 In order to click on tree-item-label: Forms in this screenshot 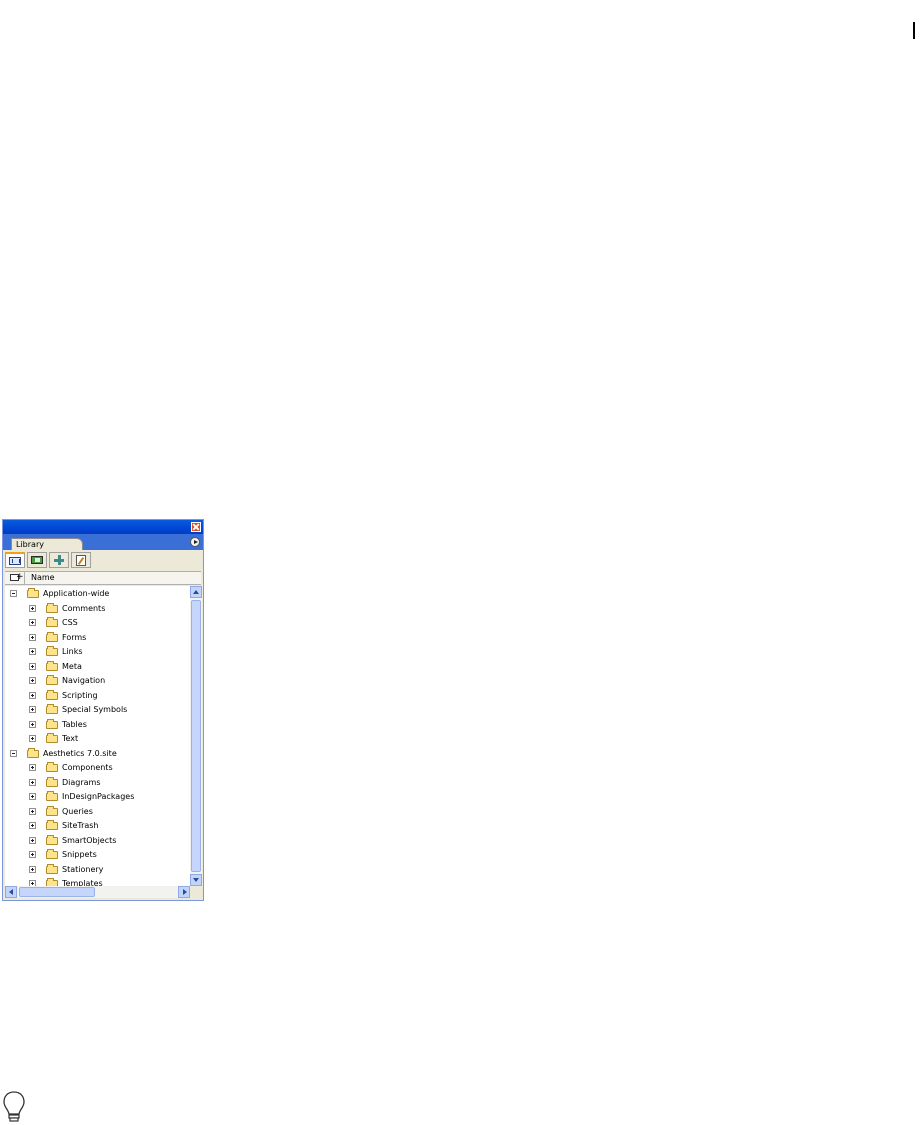, I will do `click(74, 637)`.